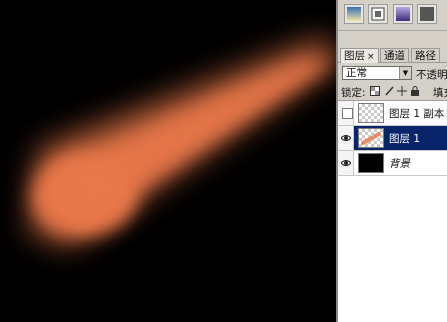 This screenshot has height=322, width=447. What do you see at coordinates (405, 139) in the screenshot?
I see `layer-name: 图层 1` at bounding box center [405, 139].